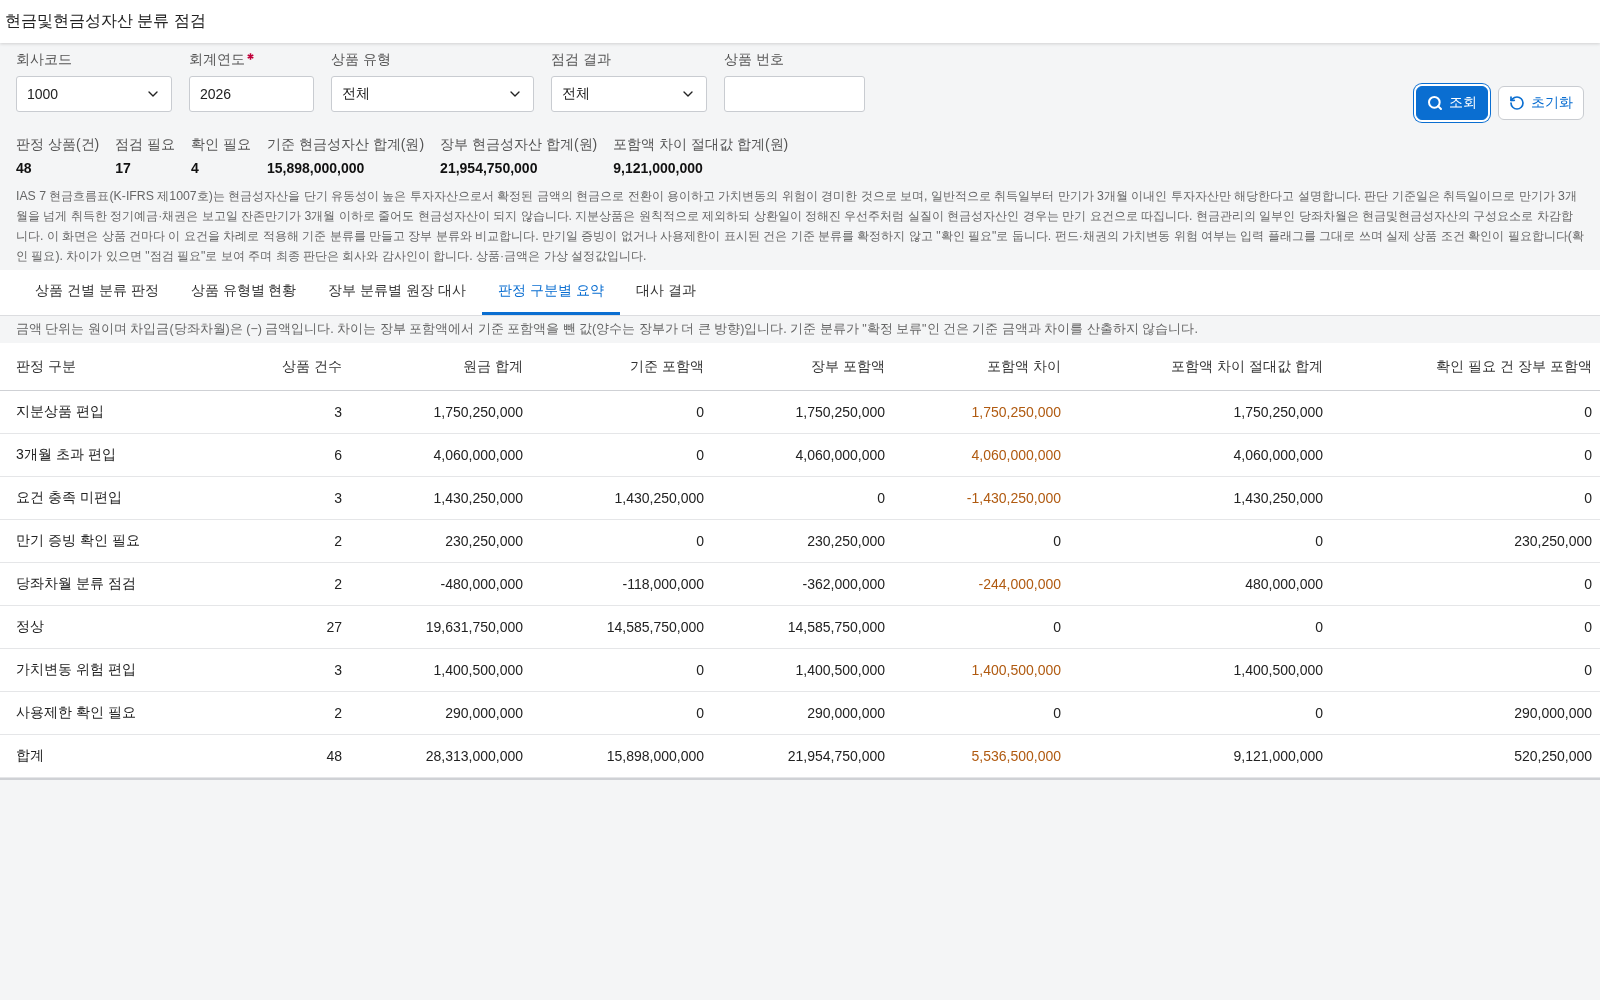 The height and width of the screenshot is (1000, 1600). I want to click on field-label: 상품 번호, so click(754, 59).